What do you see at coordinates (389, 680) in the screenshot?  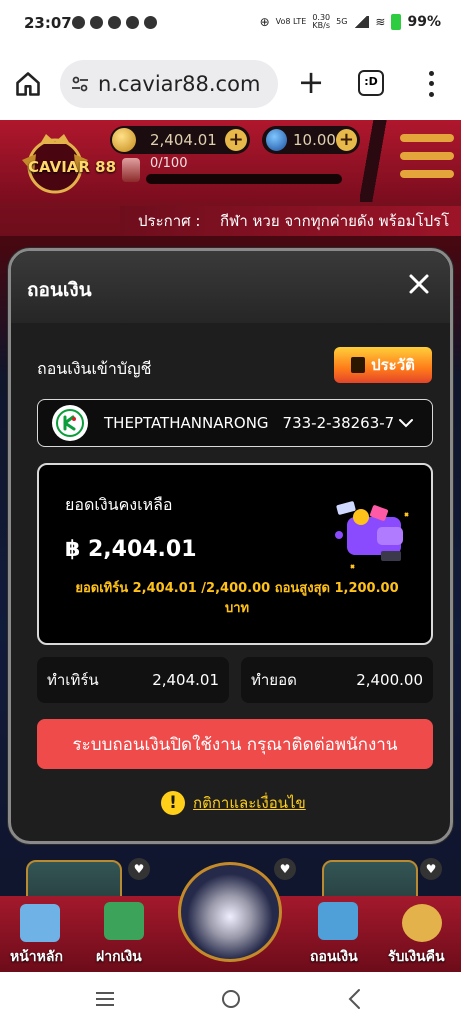 I see `target-value: 2,400.00` at bounding box center [389, 680].